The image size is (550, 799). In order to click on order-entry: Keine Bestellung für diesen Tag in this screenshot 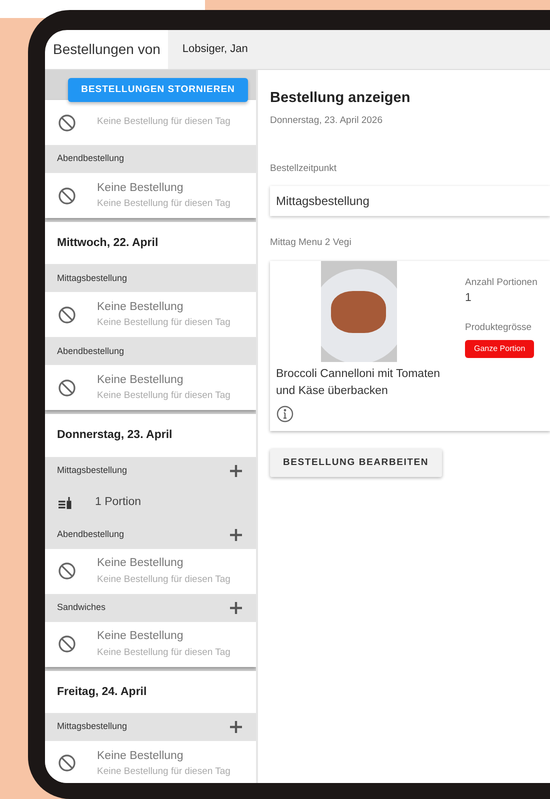, I will do `click(150, 122)`.